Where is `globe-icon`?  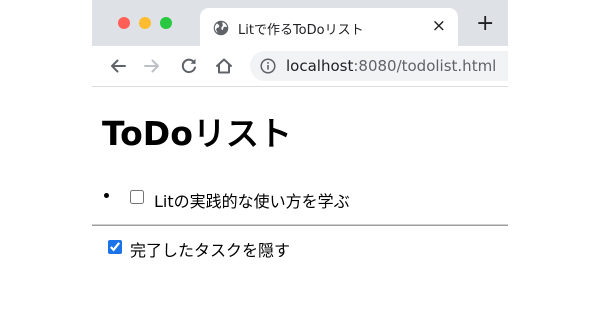 globe-icon is located at coordinates (221, 28).